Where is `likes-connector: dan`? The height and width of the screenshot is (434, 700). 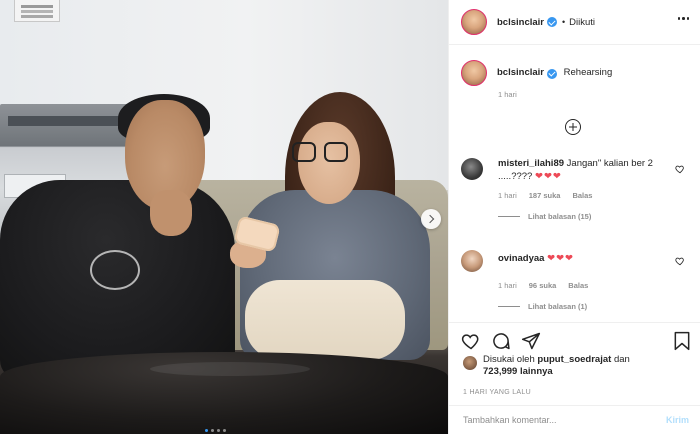
likes-connector: dan is located at coordinates (621, 359).